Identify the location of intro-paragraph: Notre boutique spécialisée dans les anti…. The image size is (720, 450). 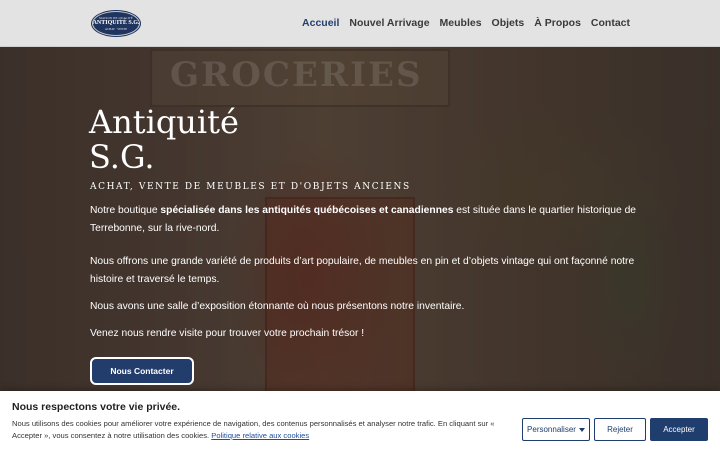
(365, 219).